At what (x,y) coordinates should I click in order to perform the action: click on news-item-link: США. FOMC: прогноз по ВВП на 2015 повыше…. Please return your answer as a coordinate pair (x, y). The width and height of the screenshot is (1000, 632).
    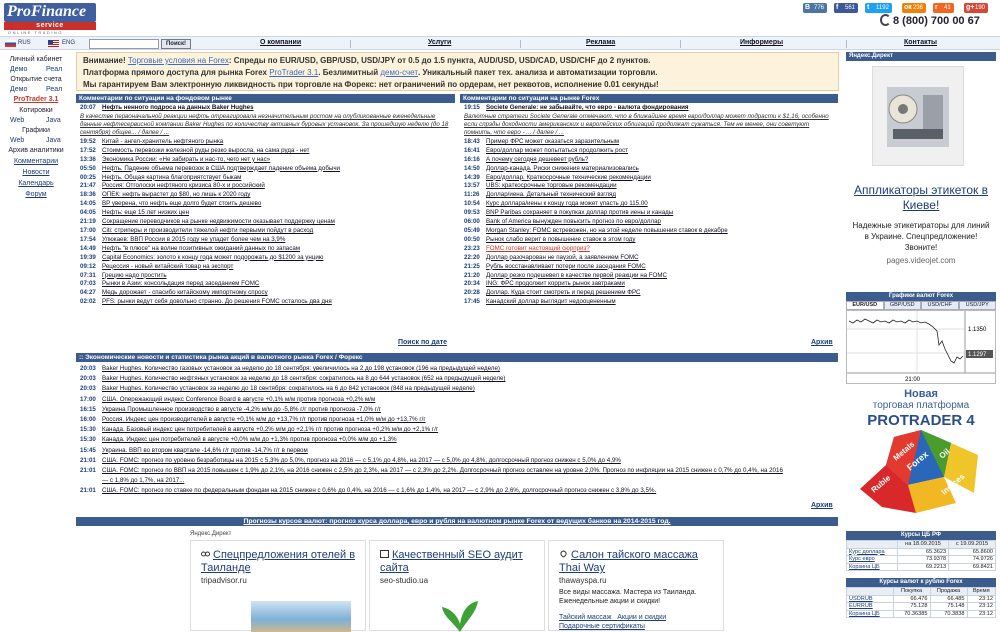
    Looking at the image, I should click on (442, 470).